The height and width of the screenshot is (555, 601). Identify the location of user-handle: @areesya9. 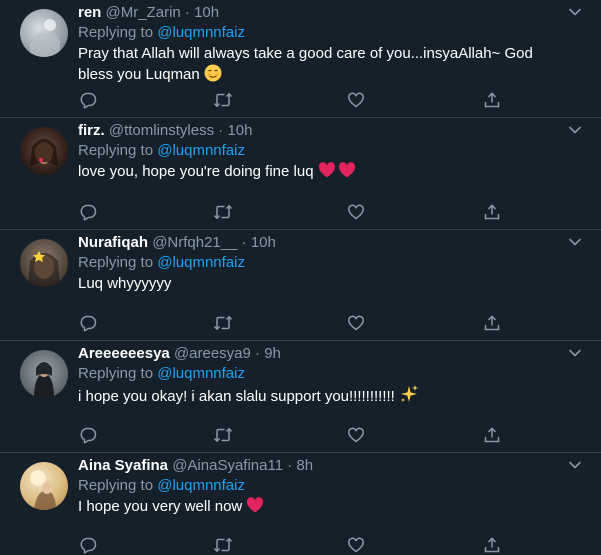
(212, 353).